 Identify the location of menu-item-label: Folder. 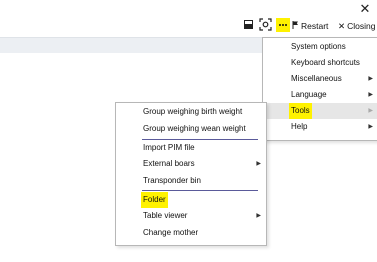
(154, 200).